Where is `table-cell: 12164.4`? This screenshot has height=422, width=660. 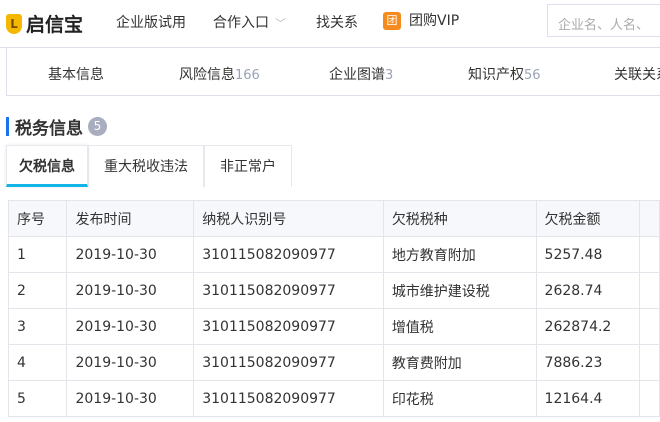 table-cell: 12164.4 is located at coordinates (588, 398).